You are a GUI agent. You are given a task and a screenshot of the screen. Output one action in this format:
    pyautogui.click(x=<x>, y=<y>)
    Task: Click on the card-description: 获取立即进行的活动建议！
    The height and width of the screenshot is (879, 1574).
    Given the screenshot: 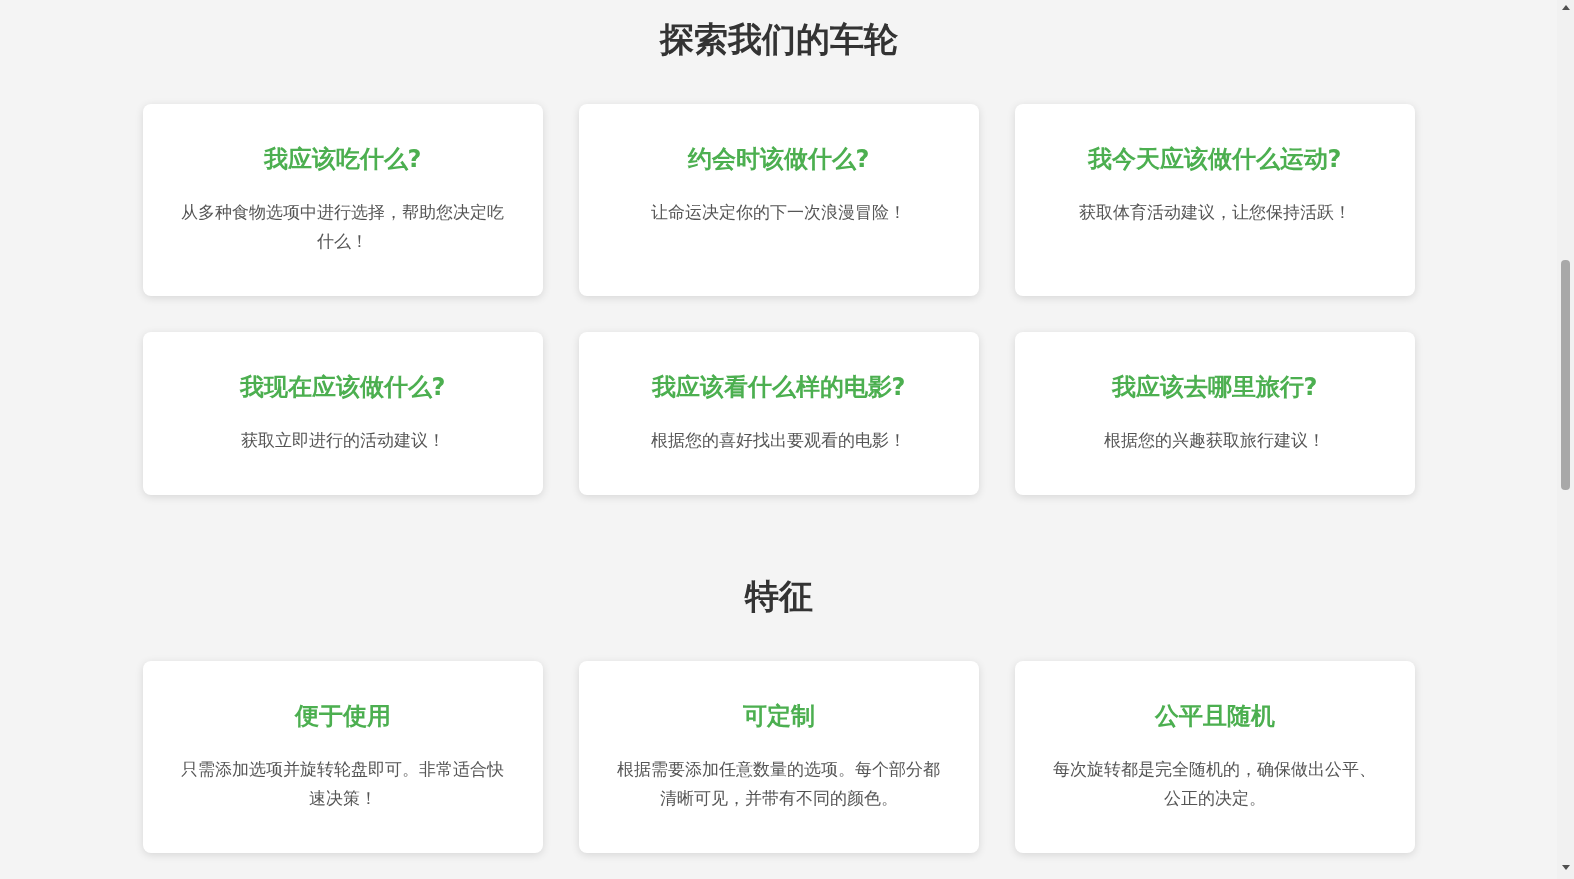 What is the action you would take?
    pyautogui.click(x=342, y=440)
    